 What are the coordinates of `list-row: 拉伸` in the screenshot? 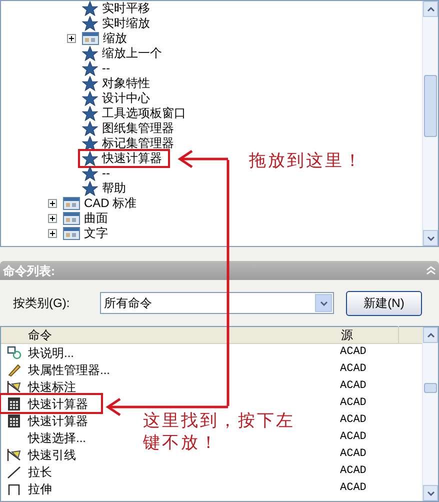 It's located at (51, 488).